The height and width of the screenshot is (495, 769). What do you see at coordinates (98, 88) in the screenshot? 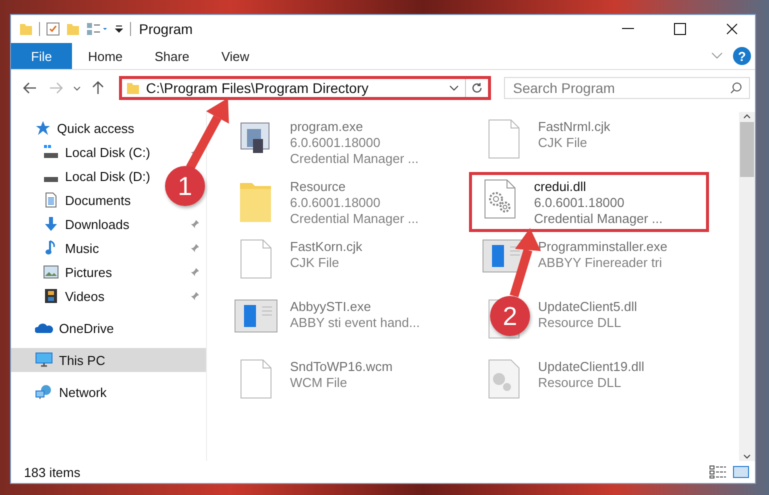
I see `up-arrow-icon` at bounding box center [98, 88].